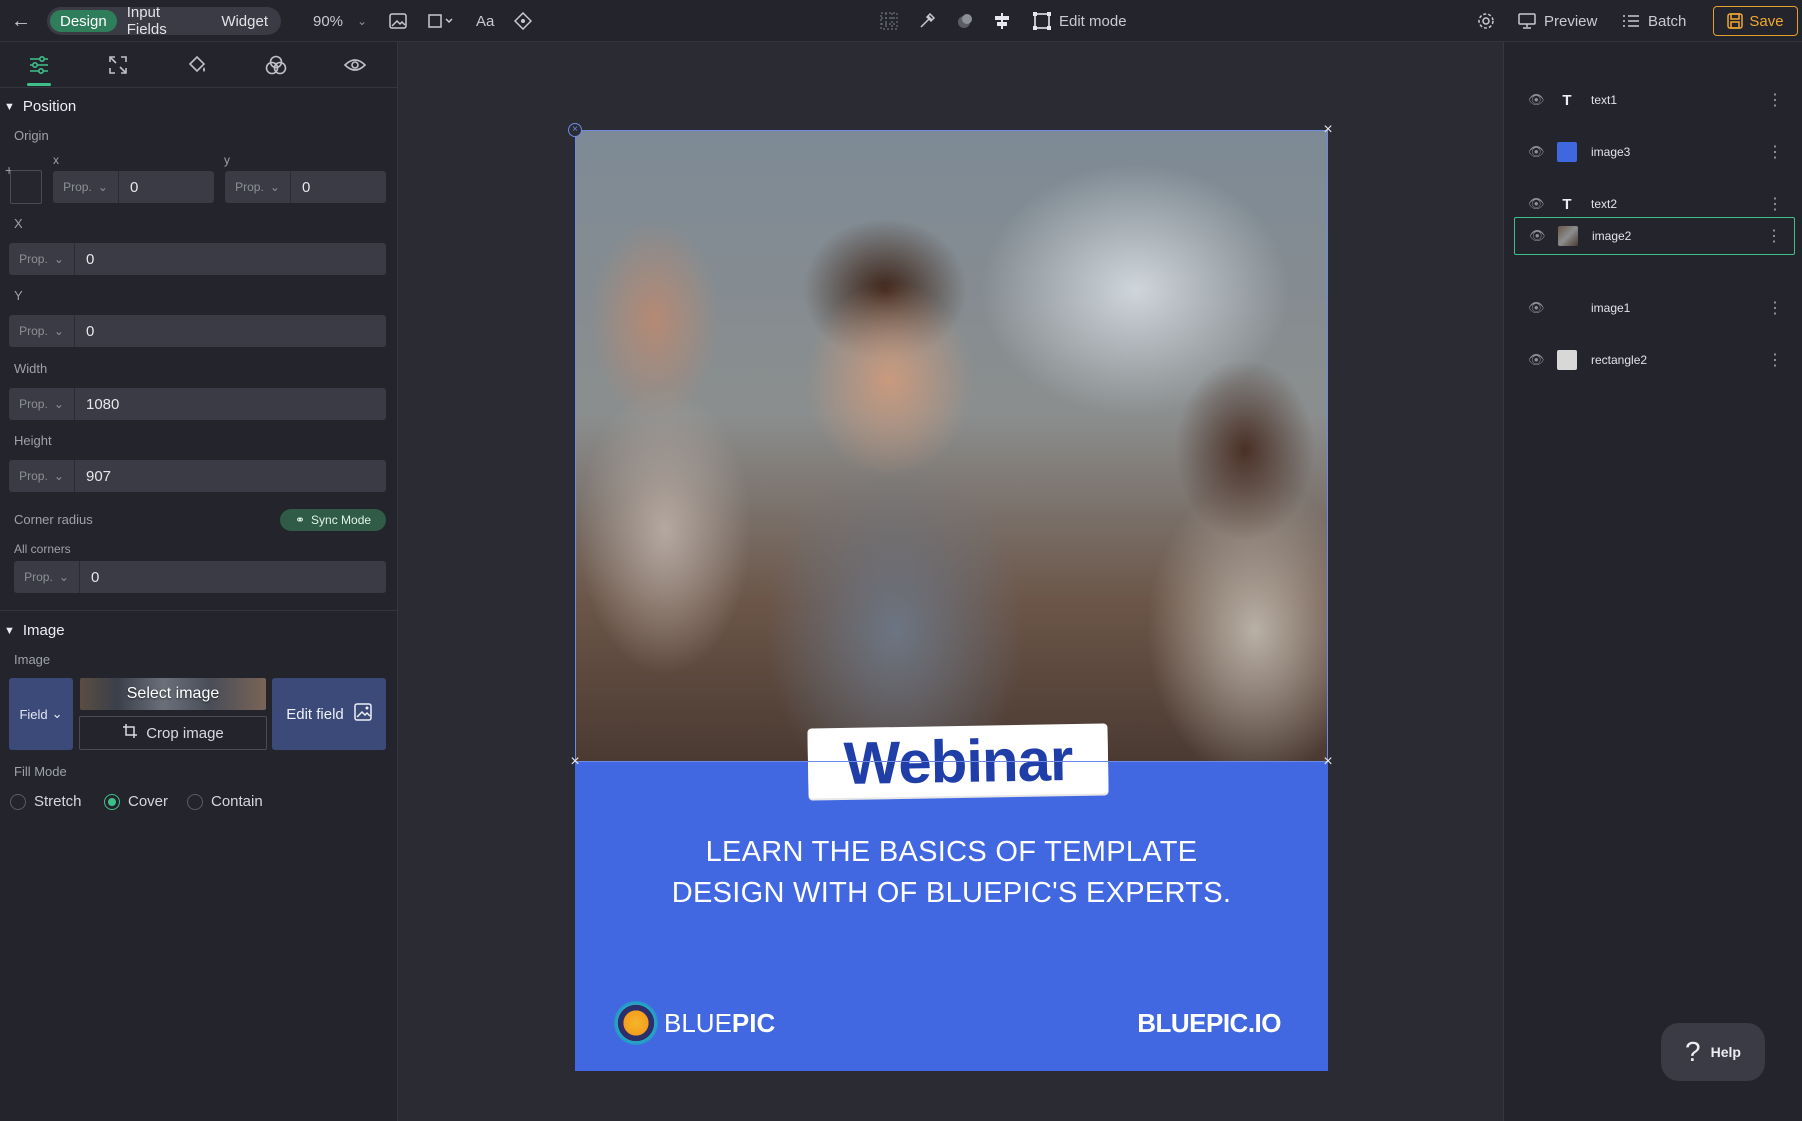  I want to click on list-icon, so click(1631, 21).